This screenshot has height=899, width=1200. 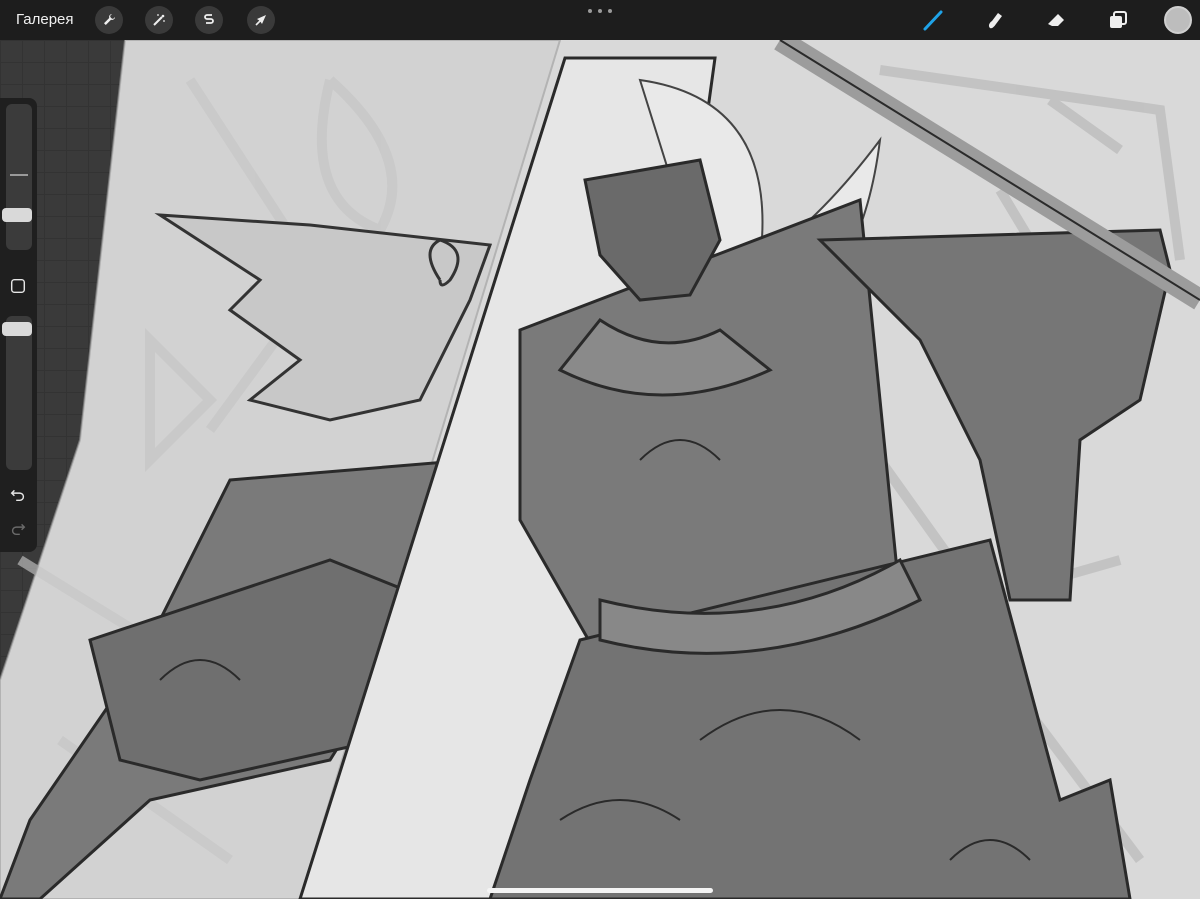 I want to click on modify-square-icon, so click(x=18, y=286).